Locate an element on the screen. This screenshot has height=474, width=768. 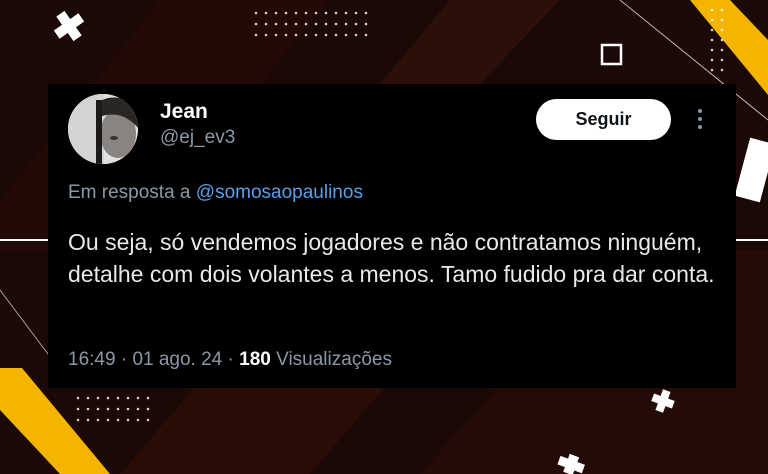
avatar-photo is located at coordinates (103, 129).